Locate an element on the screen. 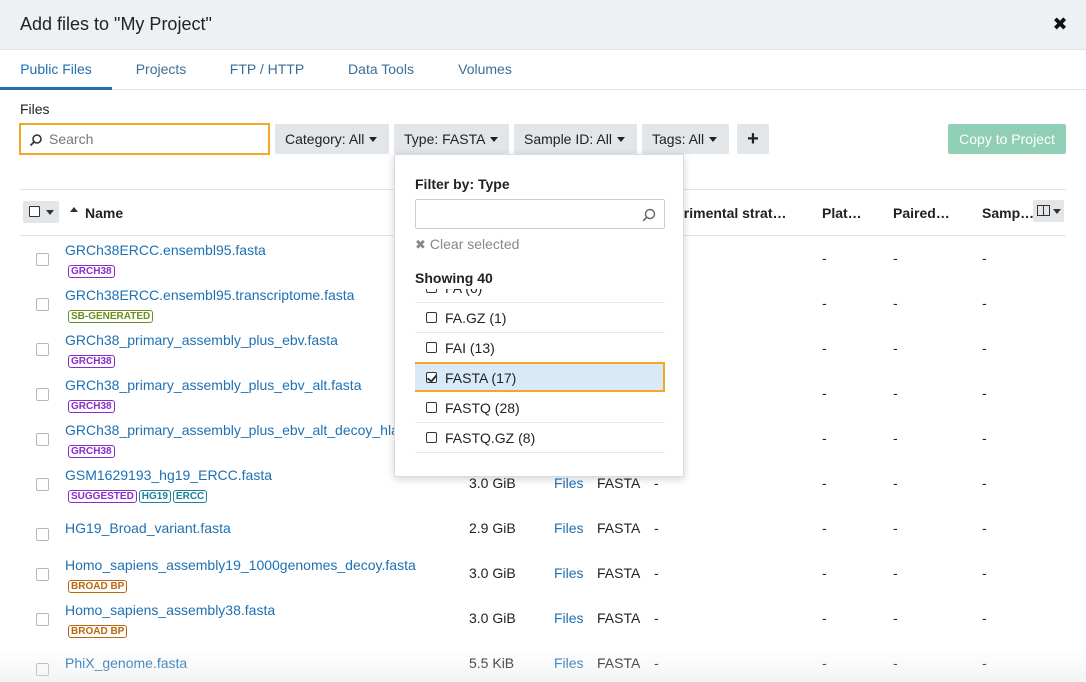 The height and width of the screenshot is (682, 1086). tab-ftp-http: FTP / HTTP is located at coordinates (267, 70).